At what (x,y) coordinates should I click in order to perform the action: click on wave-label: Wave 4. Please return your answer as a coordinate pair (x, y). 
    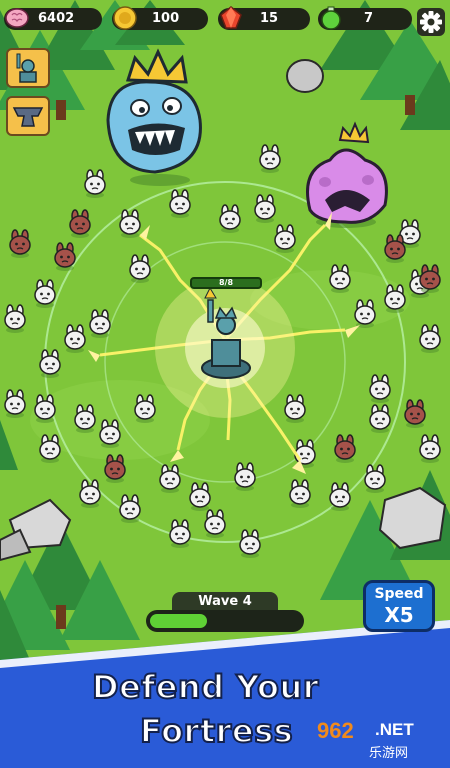
    Looking at the image, I should click on (225, 602).